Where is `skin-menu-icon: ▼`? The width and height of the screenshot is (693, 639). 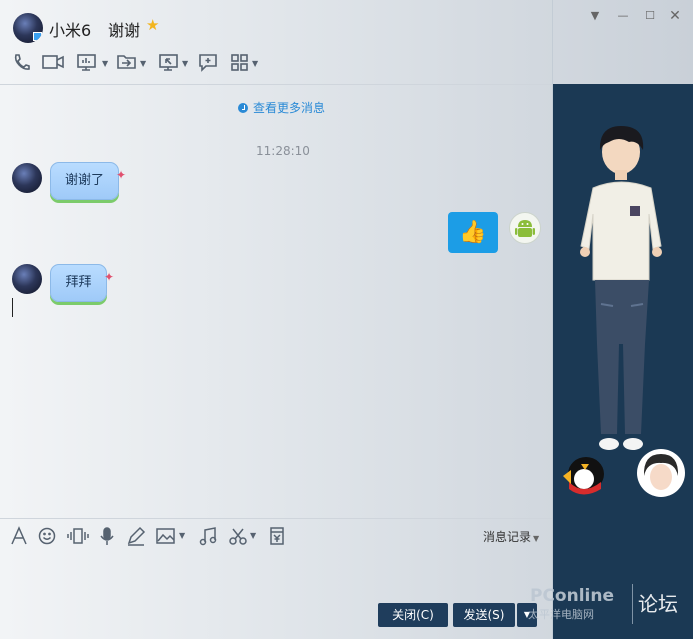 skin-menu-icon: ▼ is located at coordinates (595, 16).